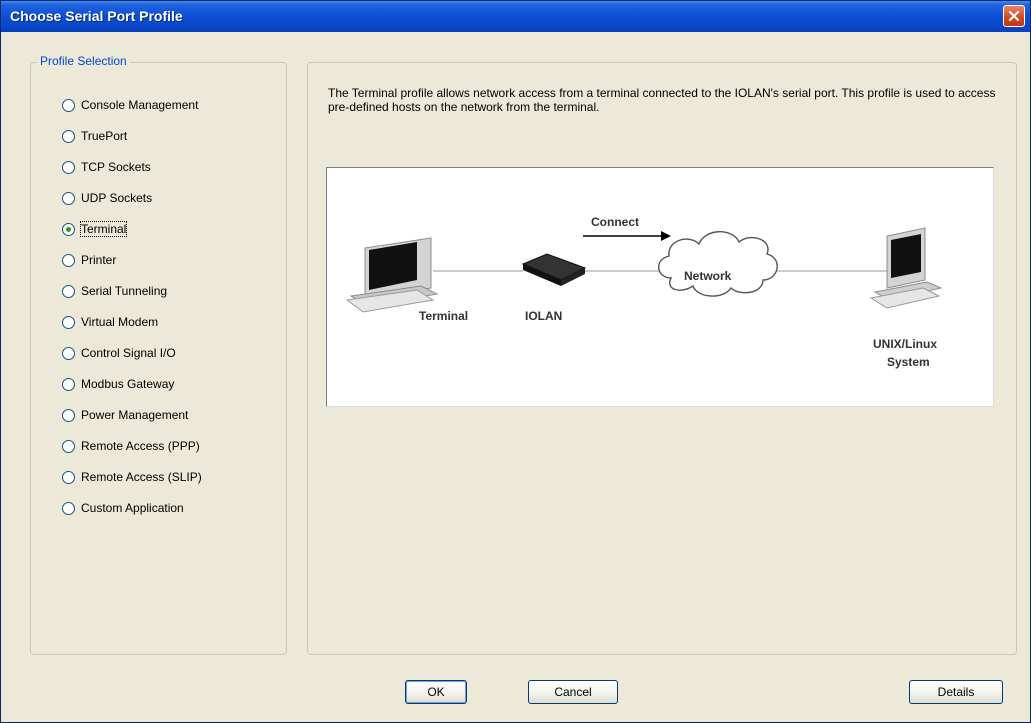 The image size is (1031, 723). I want to click on radio-virtual-modem: Virtual Modem, so click(162, 322).